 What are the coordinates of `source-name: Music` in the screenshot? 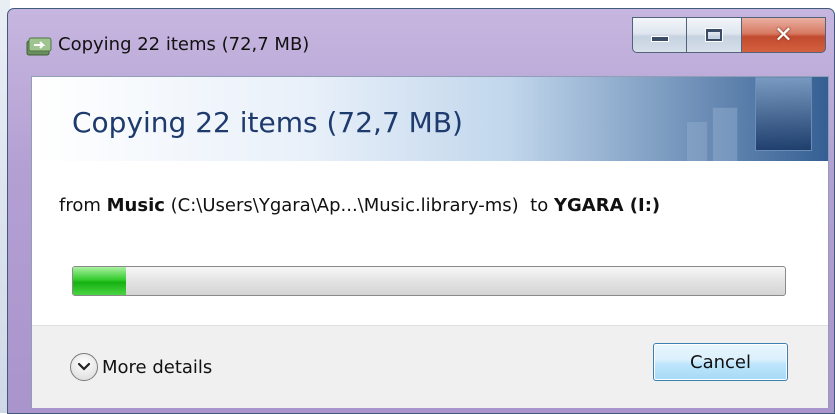 It's located at (136, 205).